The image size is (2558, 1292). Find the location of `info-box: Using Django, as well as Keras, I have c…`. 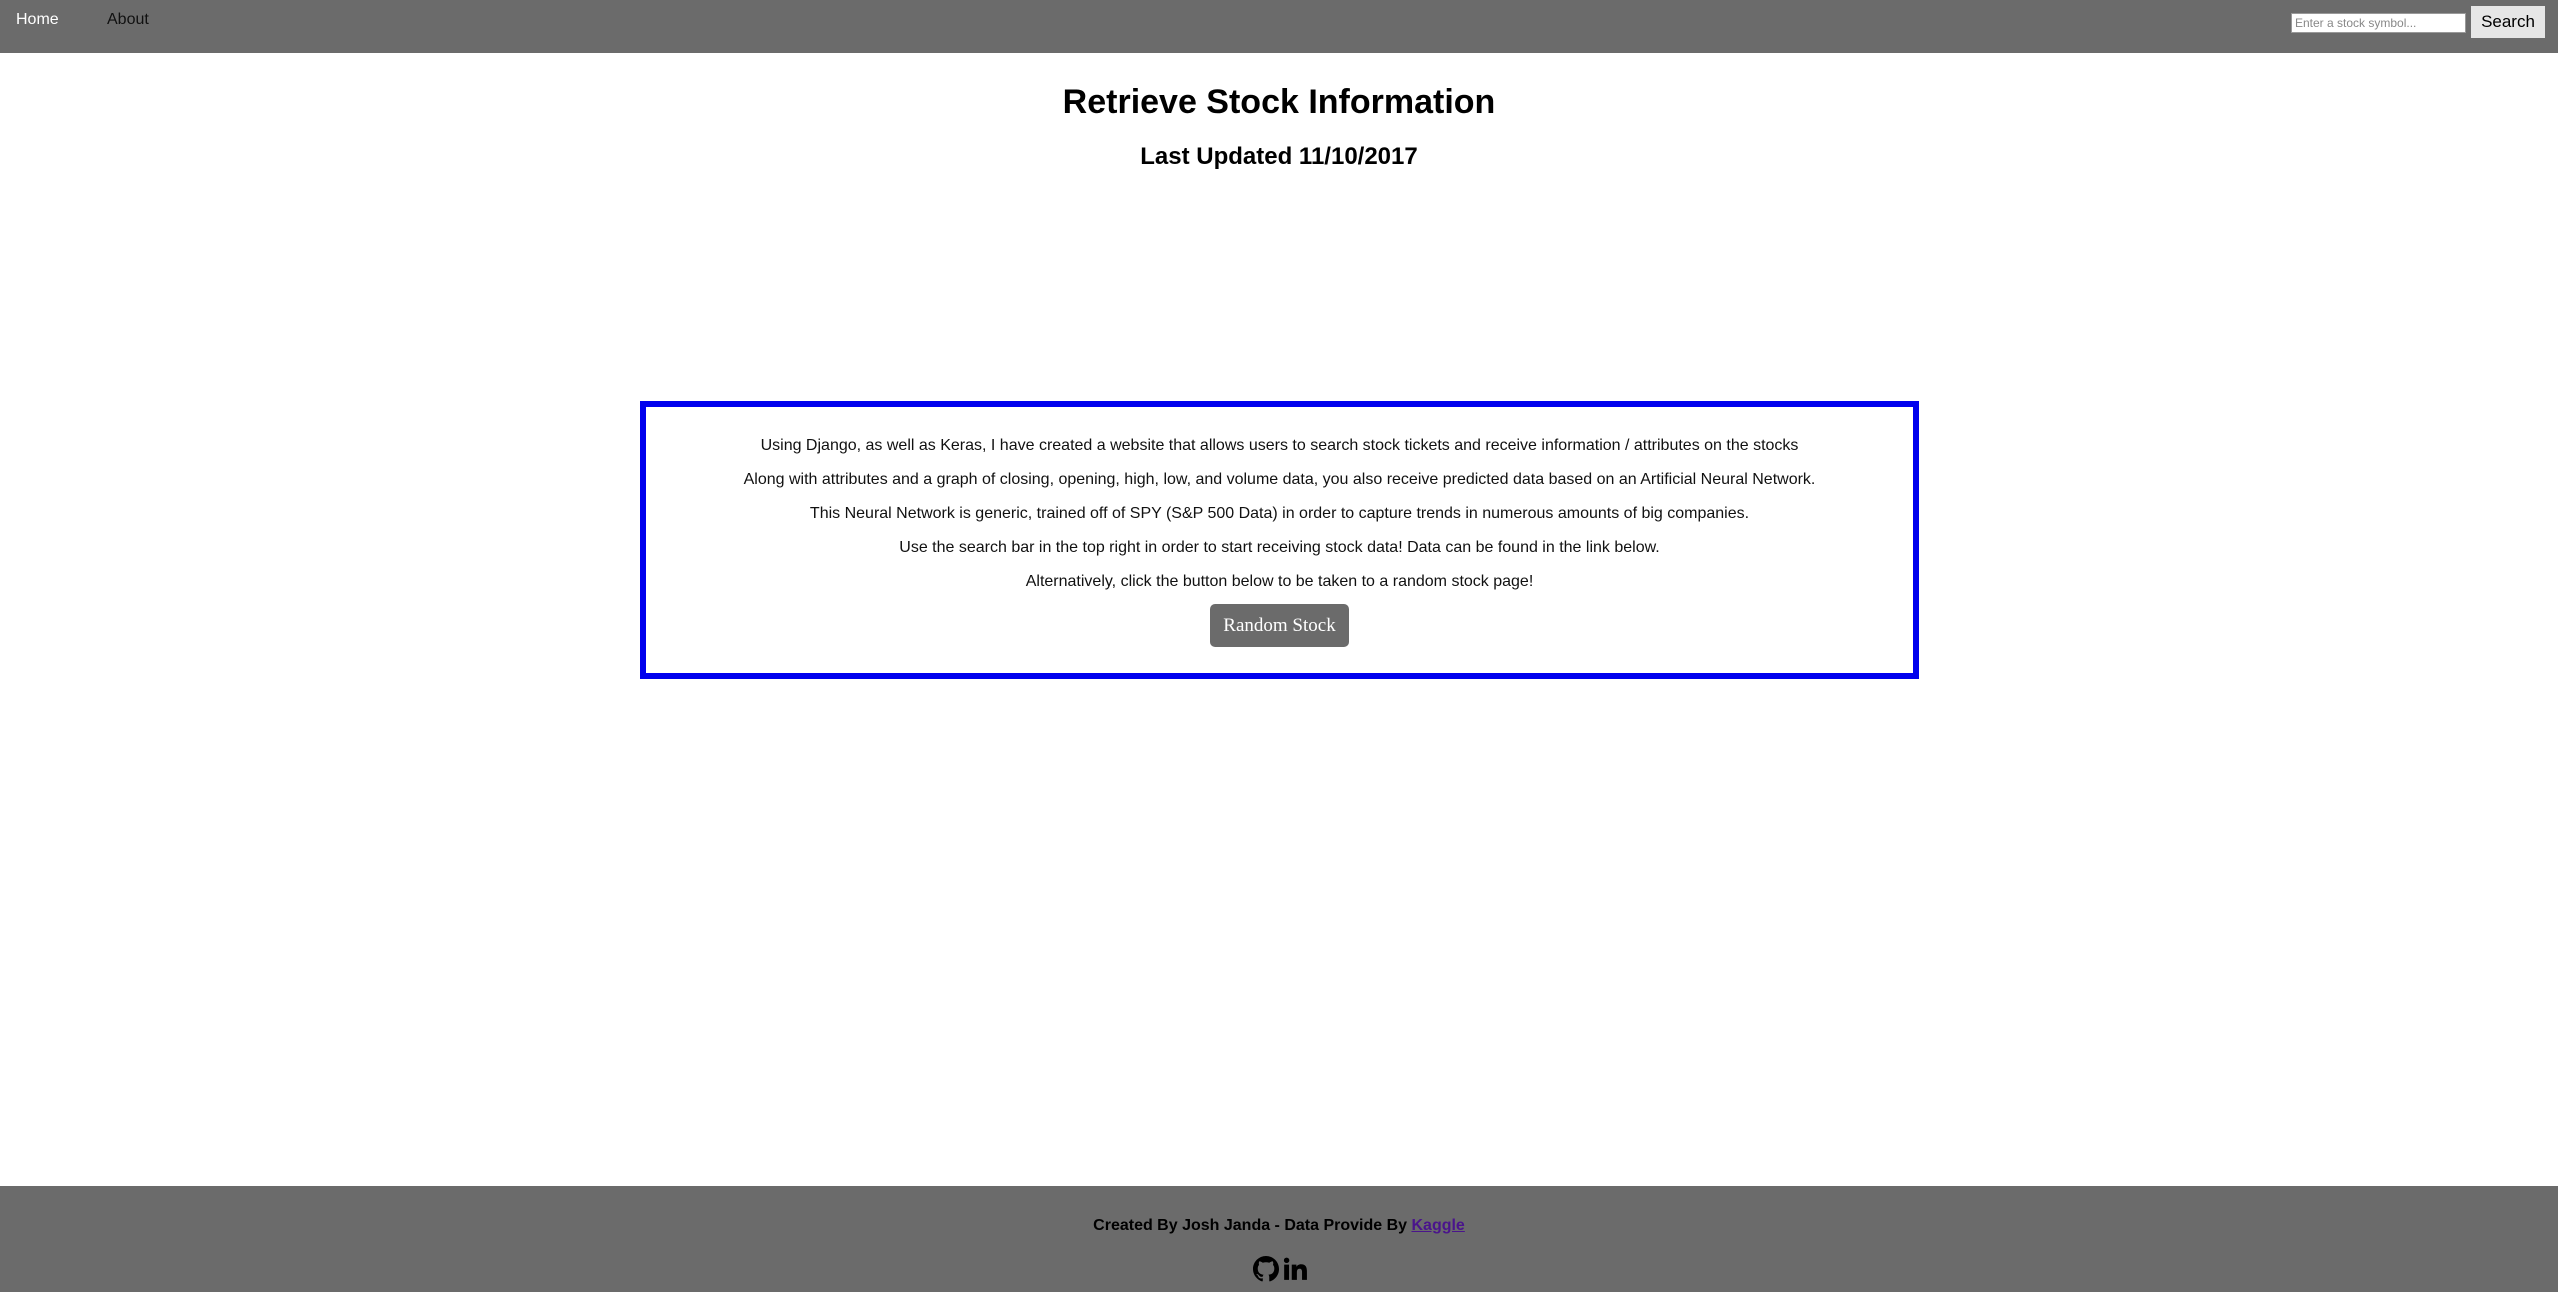

info-box: Using Django, as well as Keras, I have c… is located at coordinates (1279, 540).